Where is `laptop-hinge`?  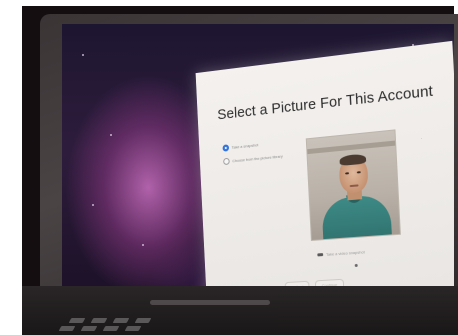 laptop-hinge is located at coordinates (210, 302).